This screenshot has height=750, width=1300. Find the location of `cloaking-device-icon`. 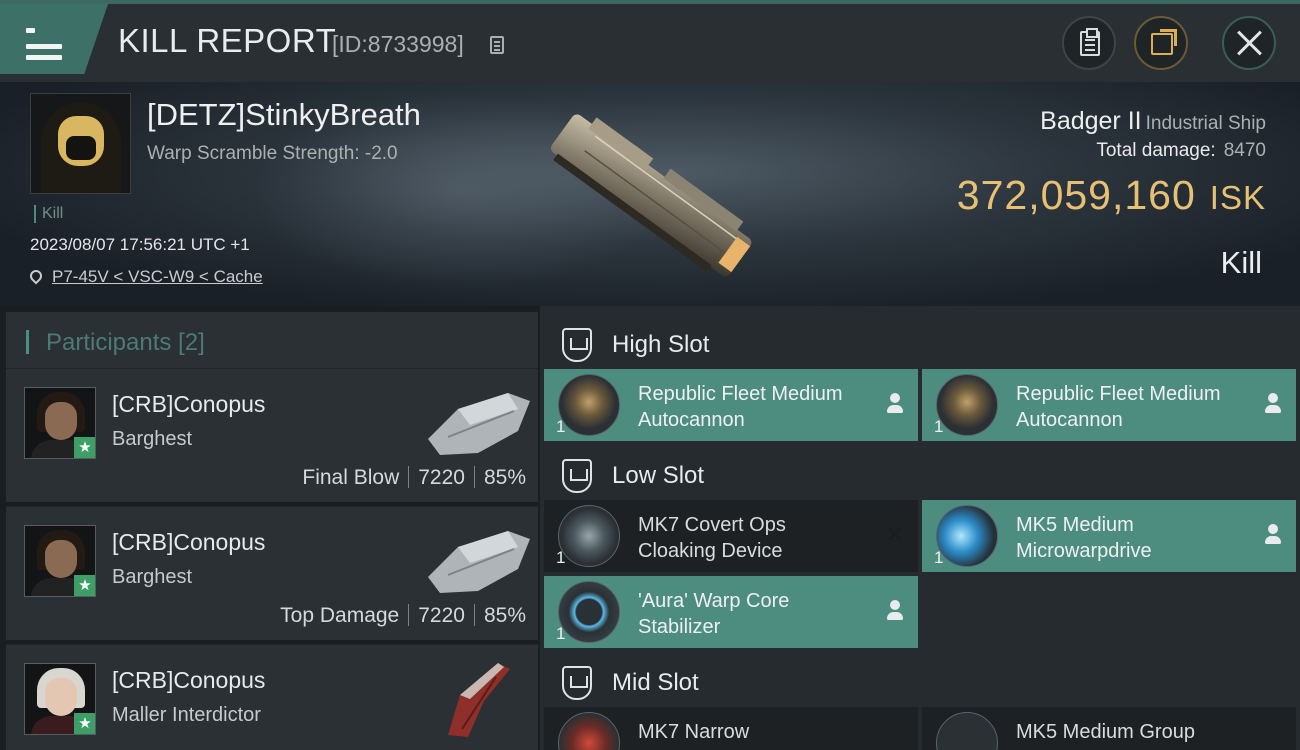

cloaking-device-icon is located at coordinates (589, 536).